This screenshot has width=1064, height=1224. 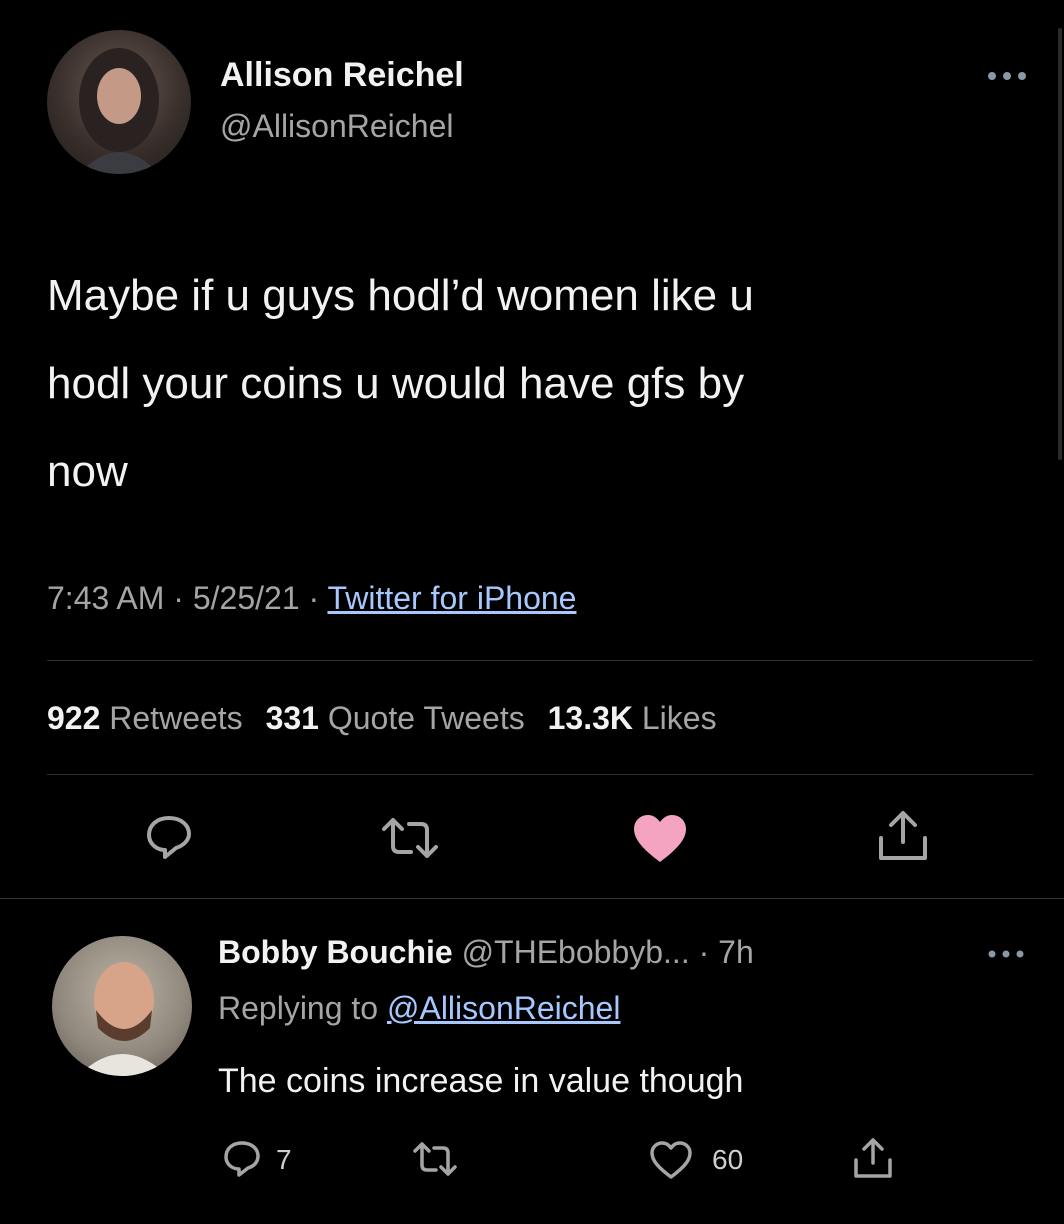 I want to click on scrollbar, so click(x=1060, y=244).